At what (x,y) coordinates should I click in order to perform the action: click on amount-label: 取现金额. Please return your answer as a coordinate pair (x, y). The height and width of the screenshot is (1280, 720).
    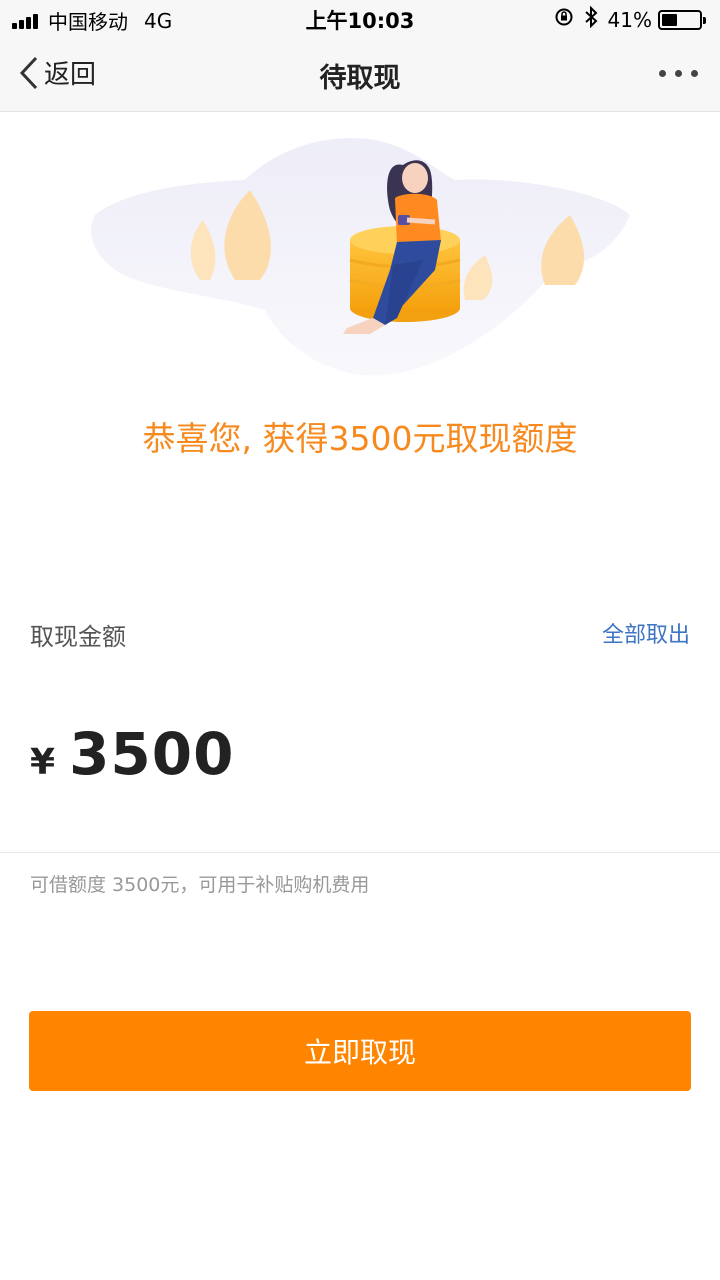
    Looking at the image, I should click on (78, 637).